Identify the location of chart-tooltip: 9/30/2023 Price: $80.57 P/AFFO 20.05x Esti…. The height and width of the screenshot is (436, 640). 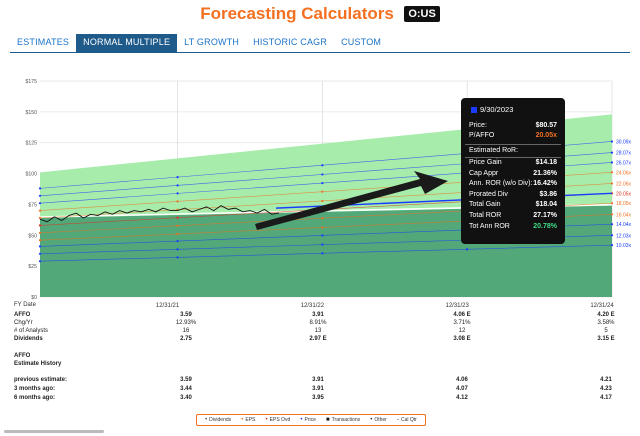
(513, 171).